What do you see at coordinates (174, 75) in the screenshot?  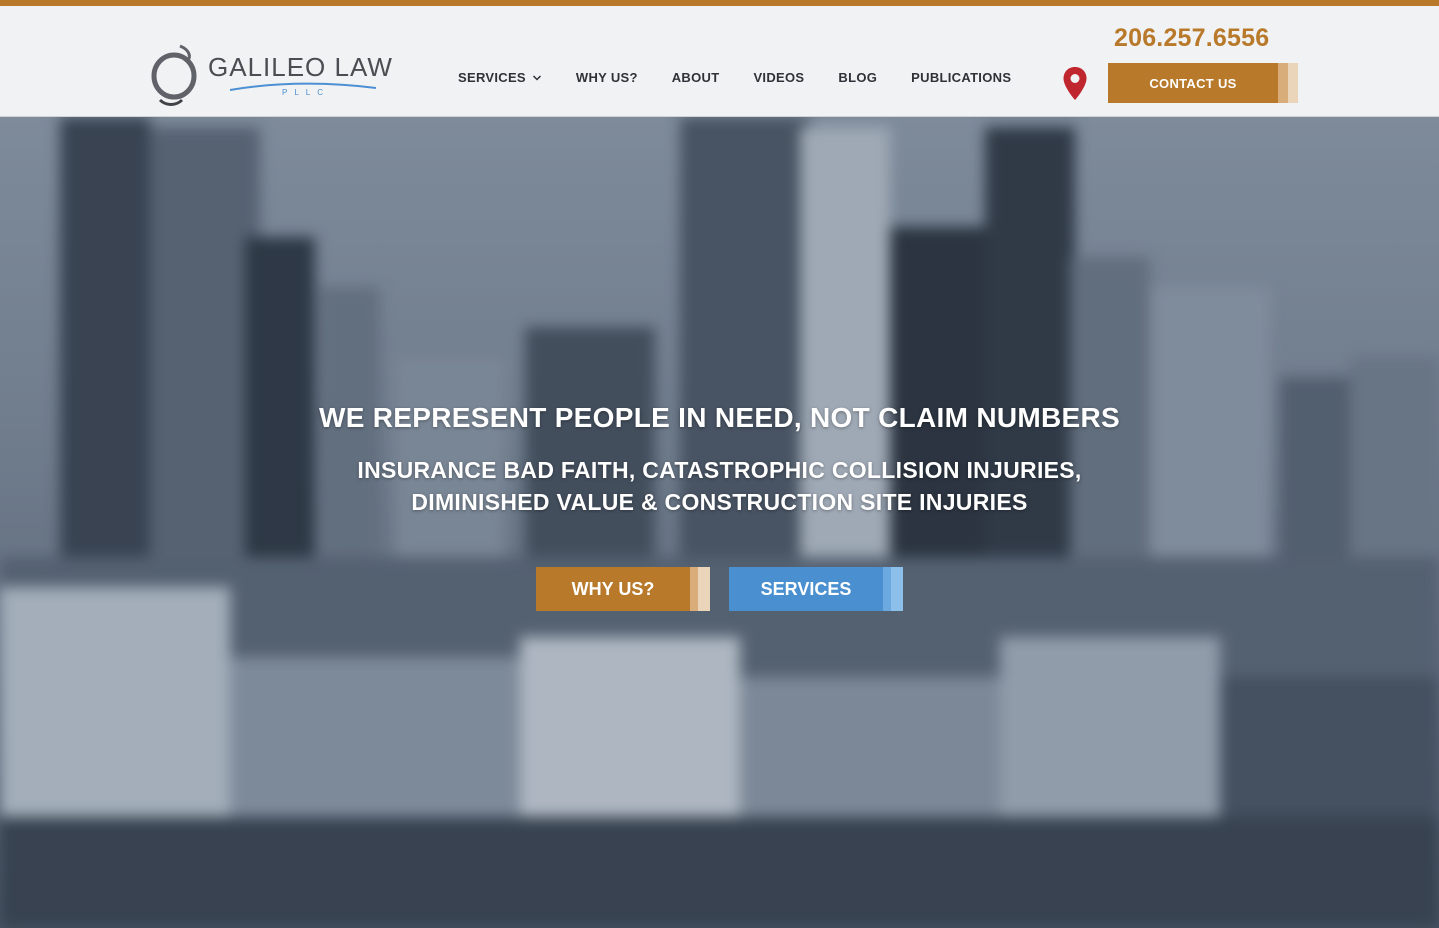 I see `galileo-orbit-logo-icon` at bounding box center [174, 75].